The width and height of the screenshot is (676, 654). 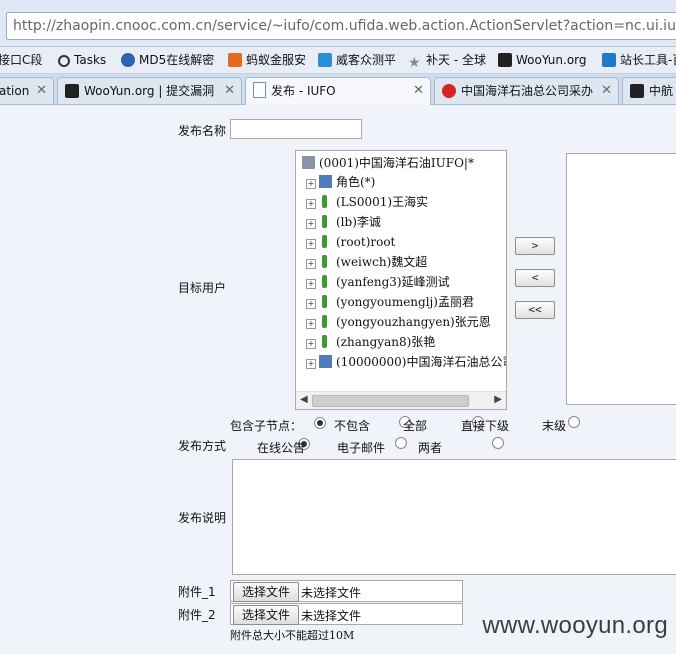 What do you see at coordinates (401, 443) in the screenshot?
I see `radio-email` at bounding box center [401, 443].